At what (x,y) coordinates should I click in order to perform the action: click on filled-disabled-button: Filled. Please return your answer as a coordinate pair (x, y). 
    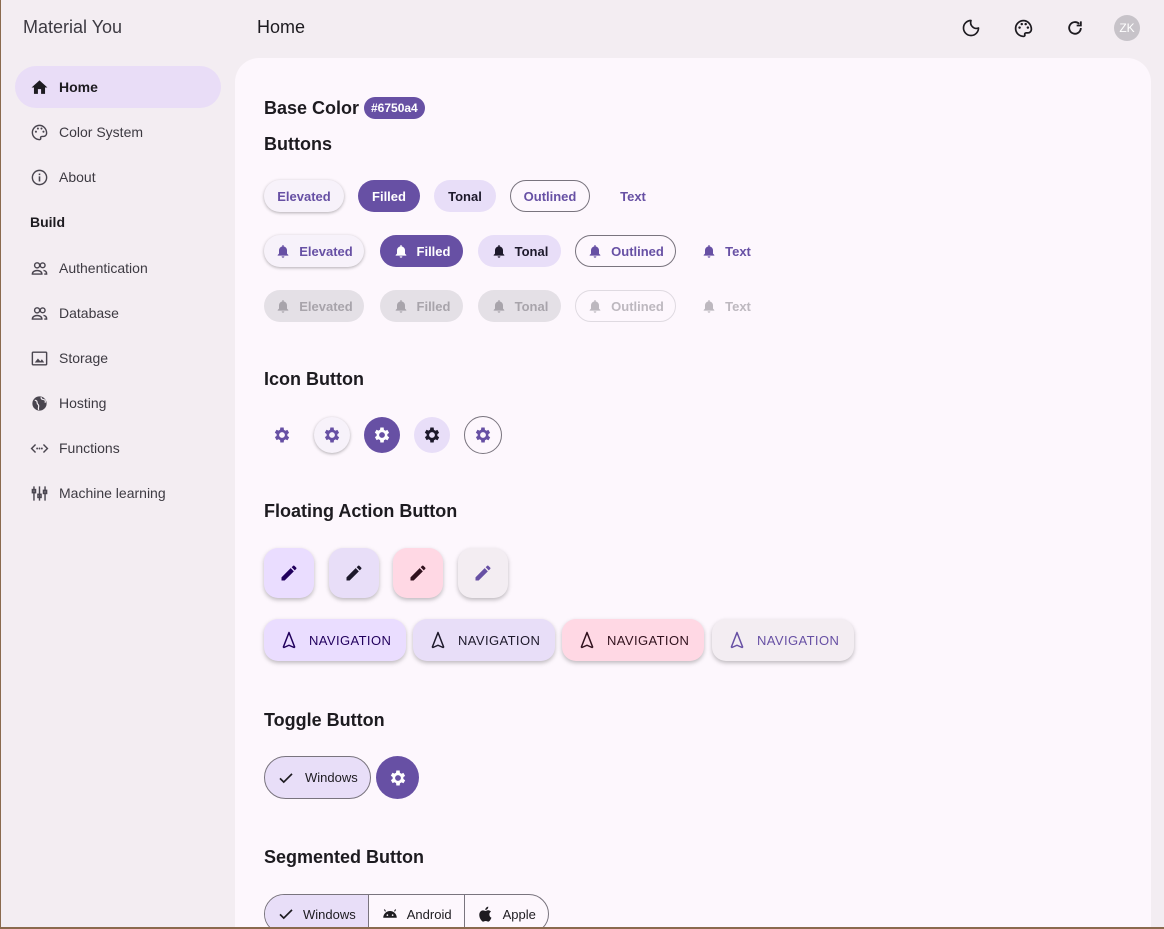
    Looking at the image, I should click on (421, 306).